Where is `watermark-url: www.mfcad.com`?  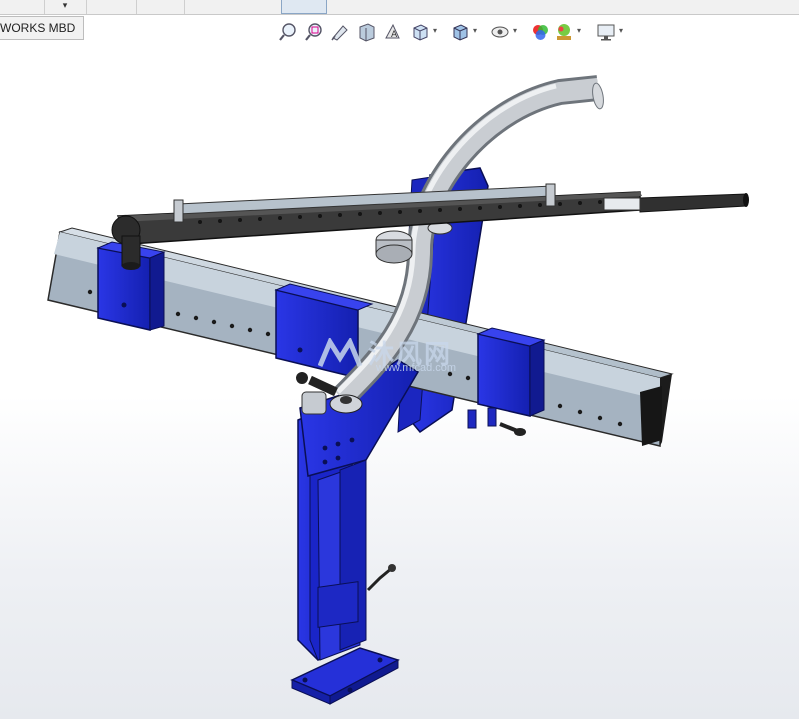
watermark-url: www.mfcad.com is located at coordinates (416, 368).